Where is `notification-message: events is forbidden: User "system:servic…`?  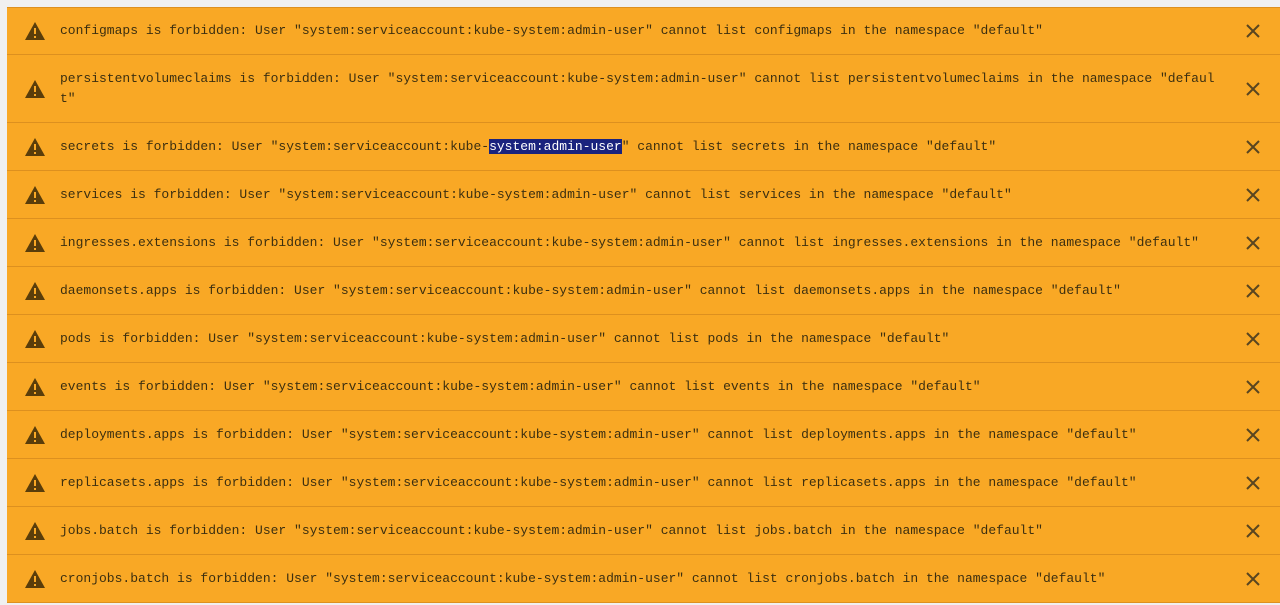 notification-message: events is forbidden: User "system:servic… is located at coordinates (520, 386).